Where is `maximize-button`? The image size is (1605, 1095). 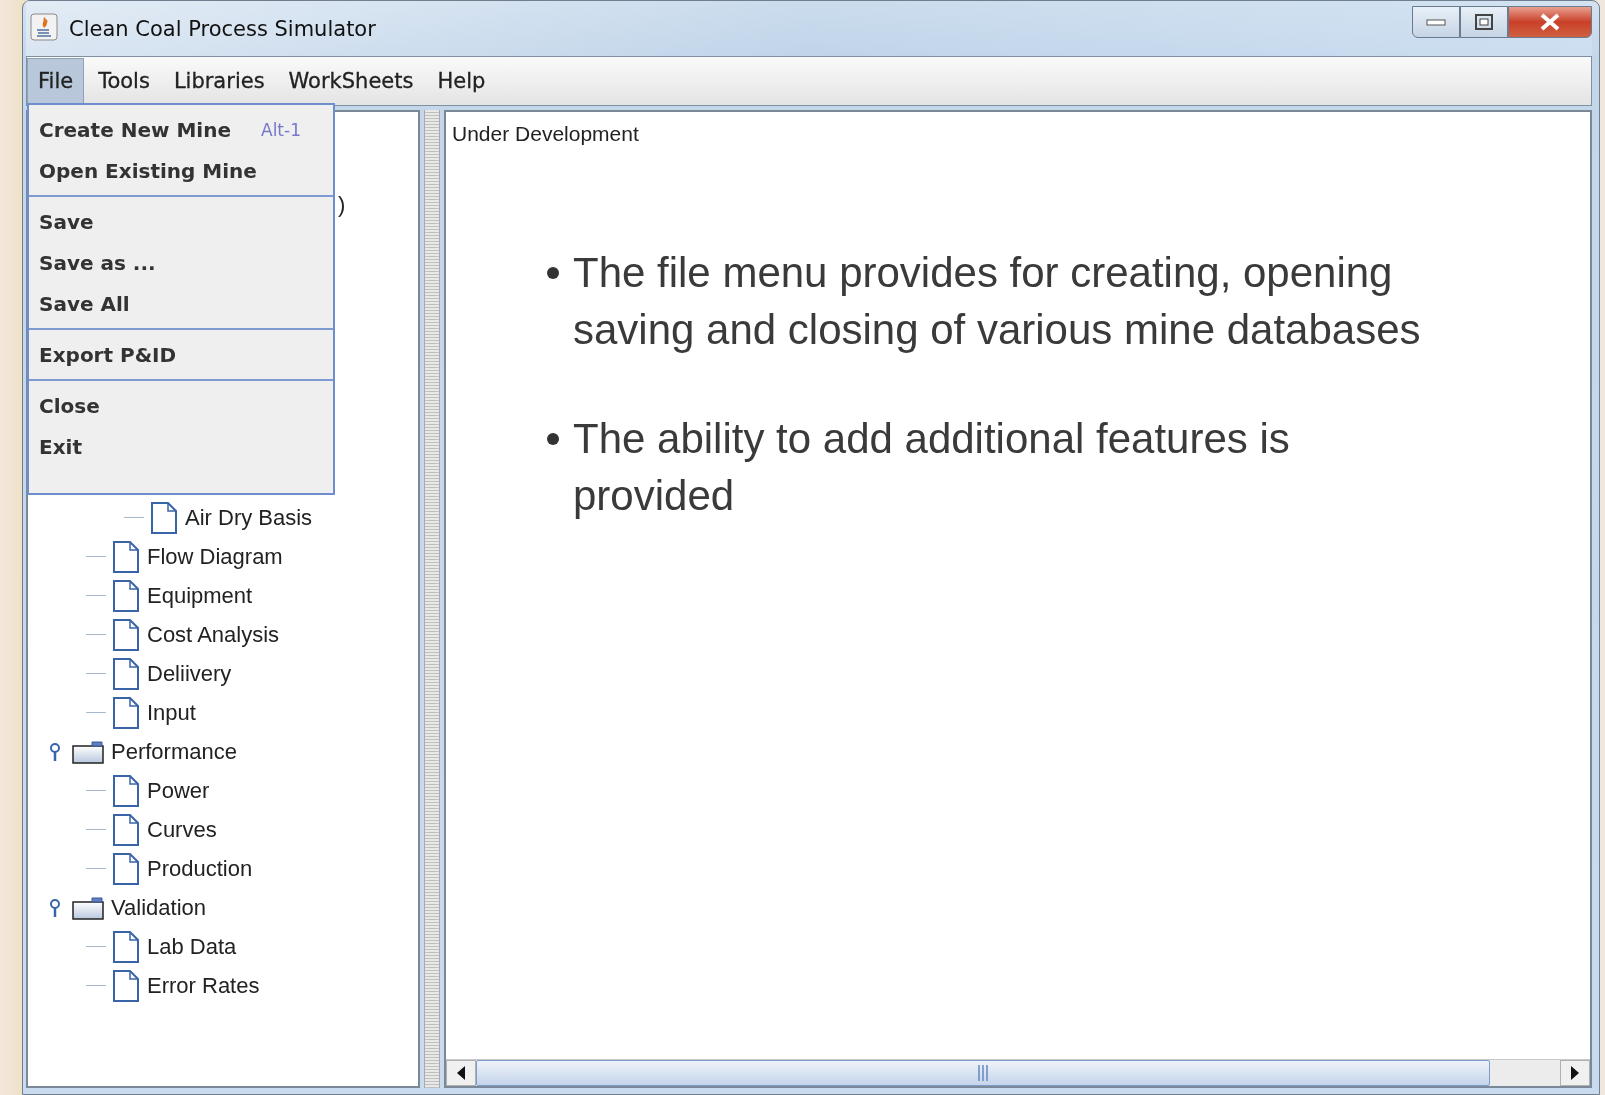
maximize-button is located at coordinates (1484, 22).